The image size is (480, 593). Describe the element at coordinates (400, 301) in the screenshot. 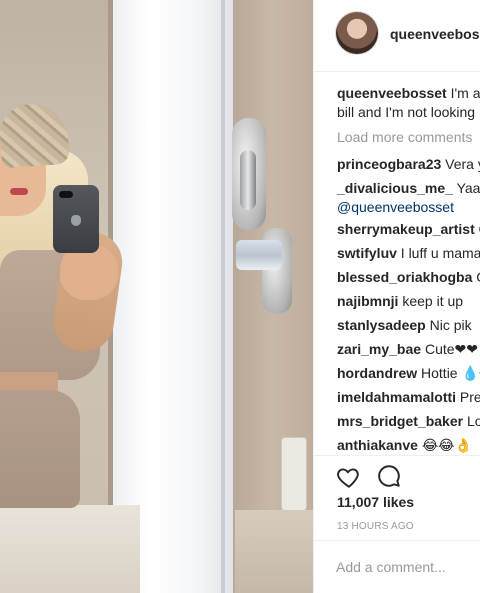

I see `comment: najibmnji keep it up` at that location.